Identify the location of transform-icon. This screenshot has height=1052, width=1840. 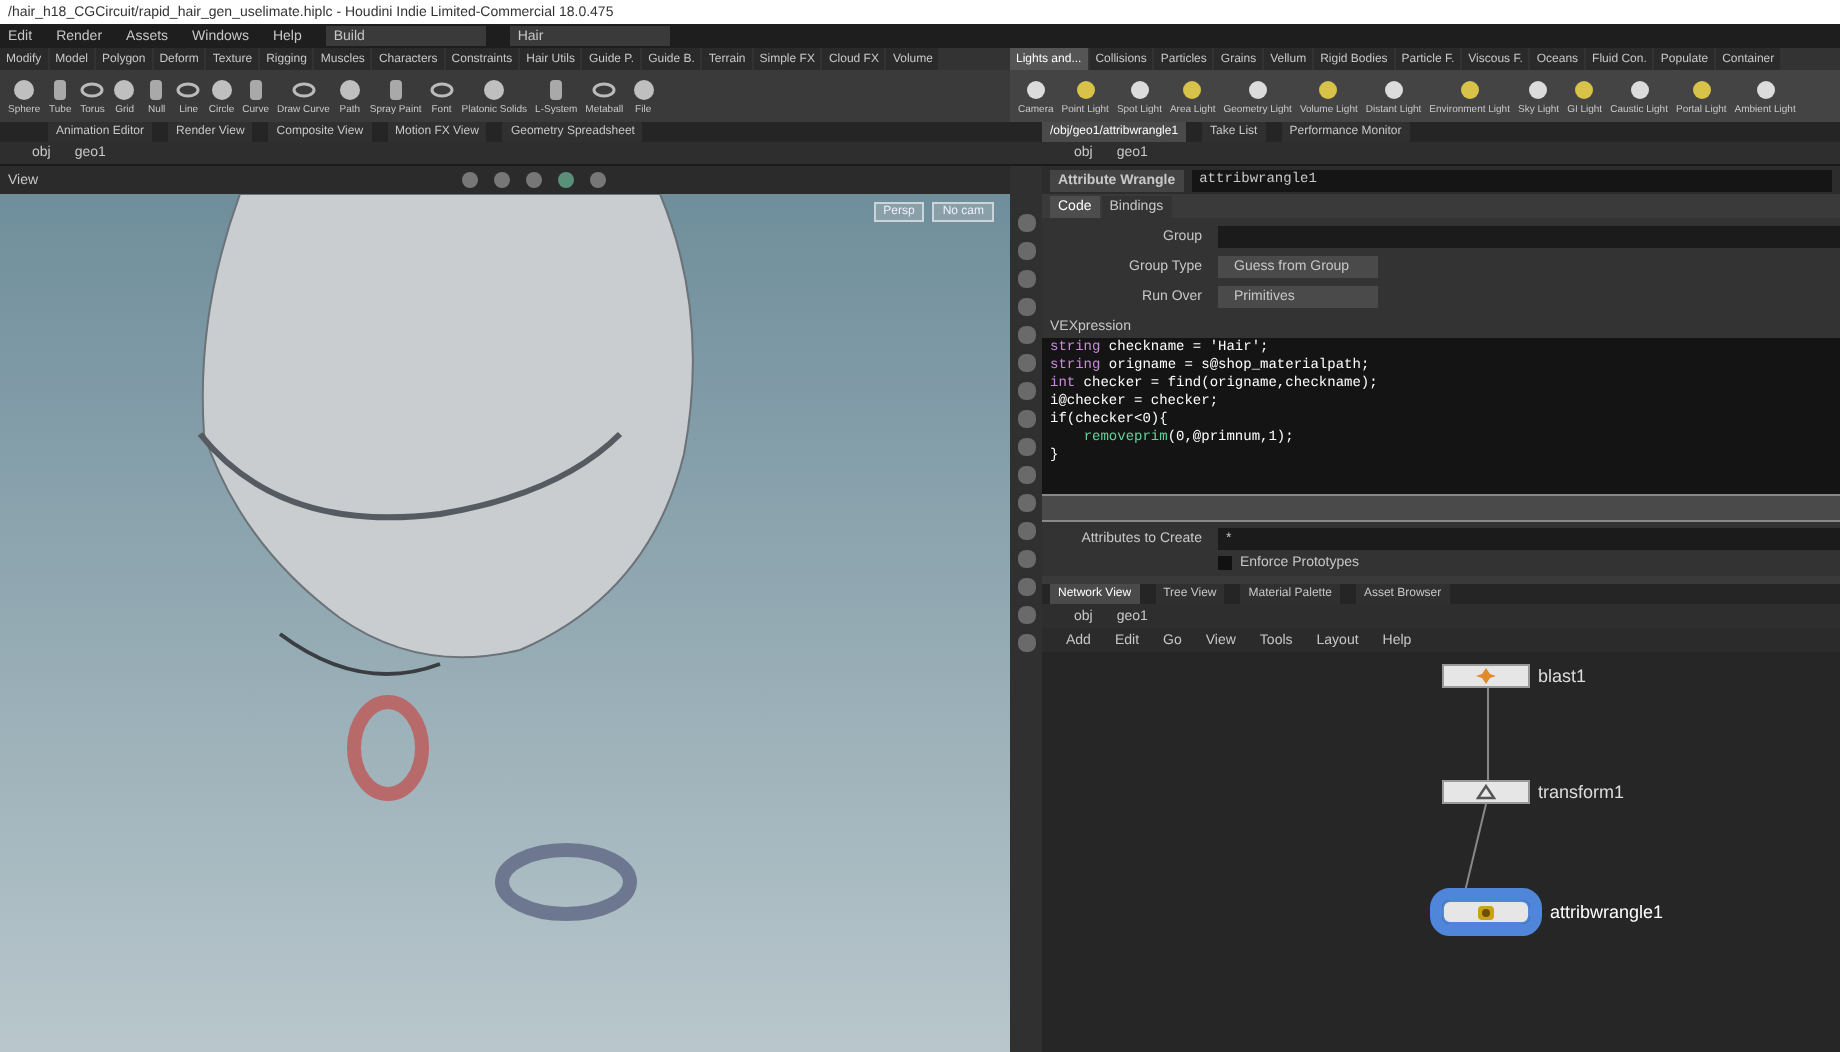
(1486, 792).